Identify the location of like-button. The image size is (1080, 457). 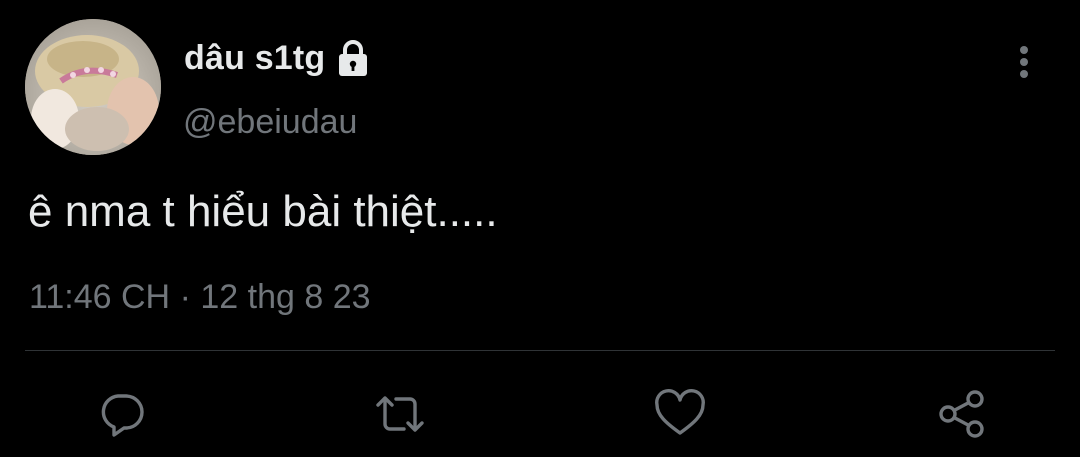
(680, 414).